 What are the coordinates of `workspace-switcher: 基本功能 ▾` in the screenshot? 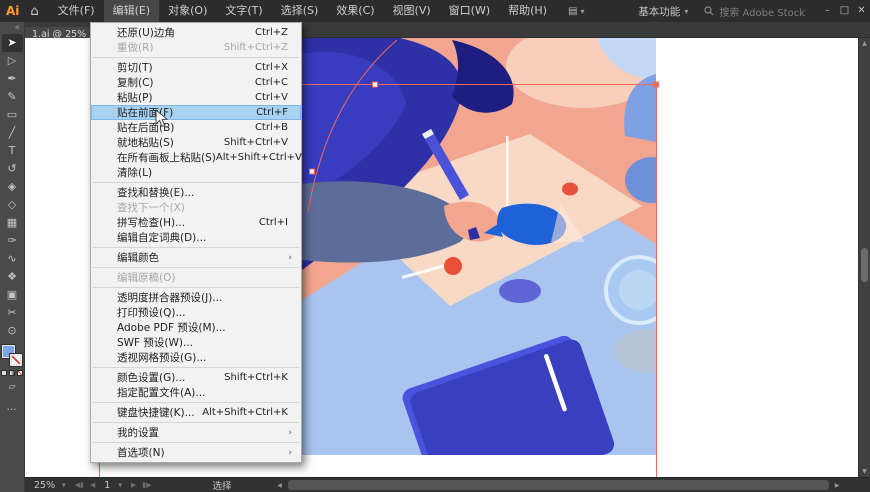 It's located at (663, 11).